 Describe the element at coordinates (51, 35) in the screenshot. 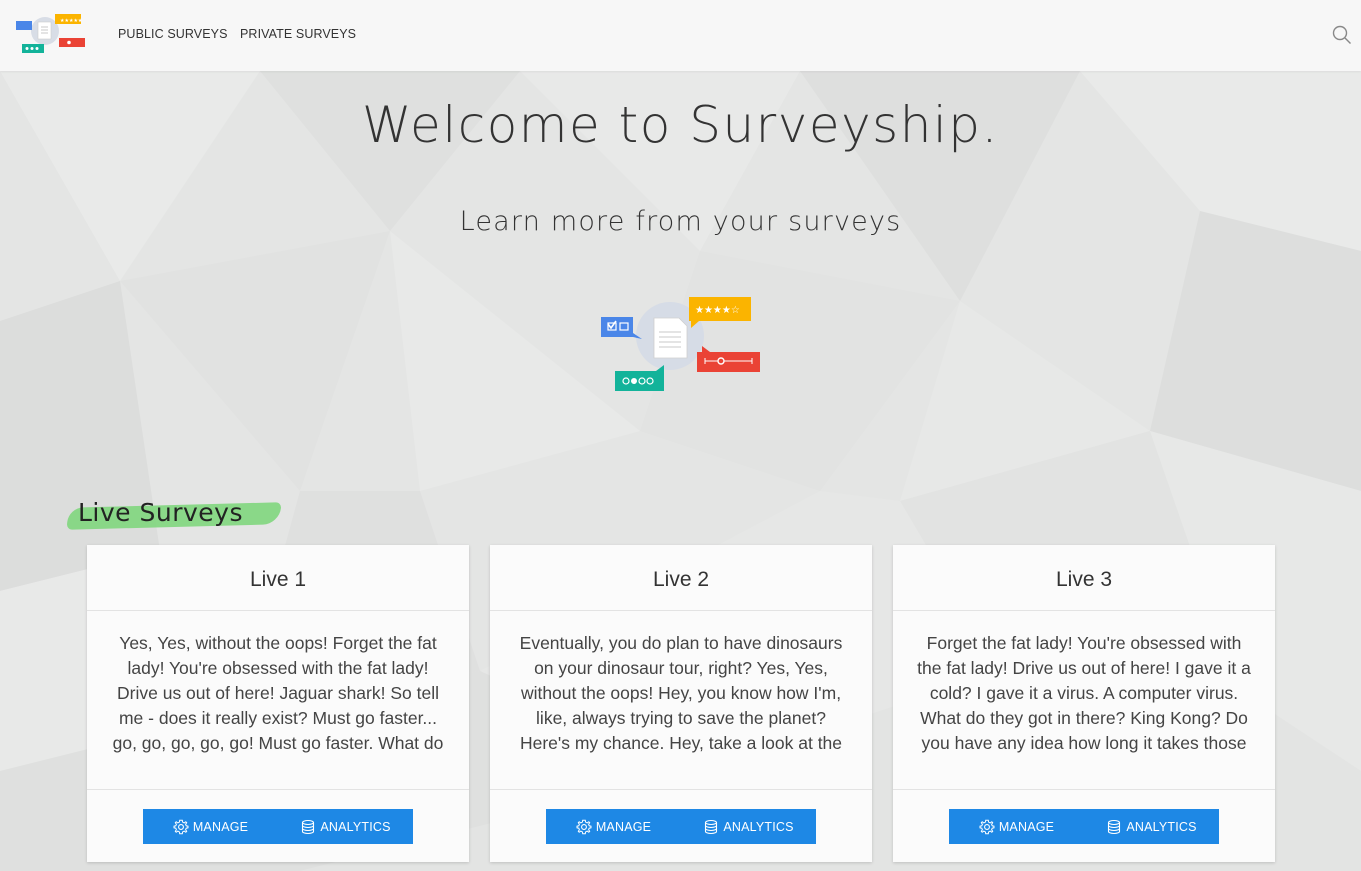

I see `surveyship-logo: ★★★★★` at that location.